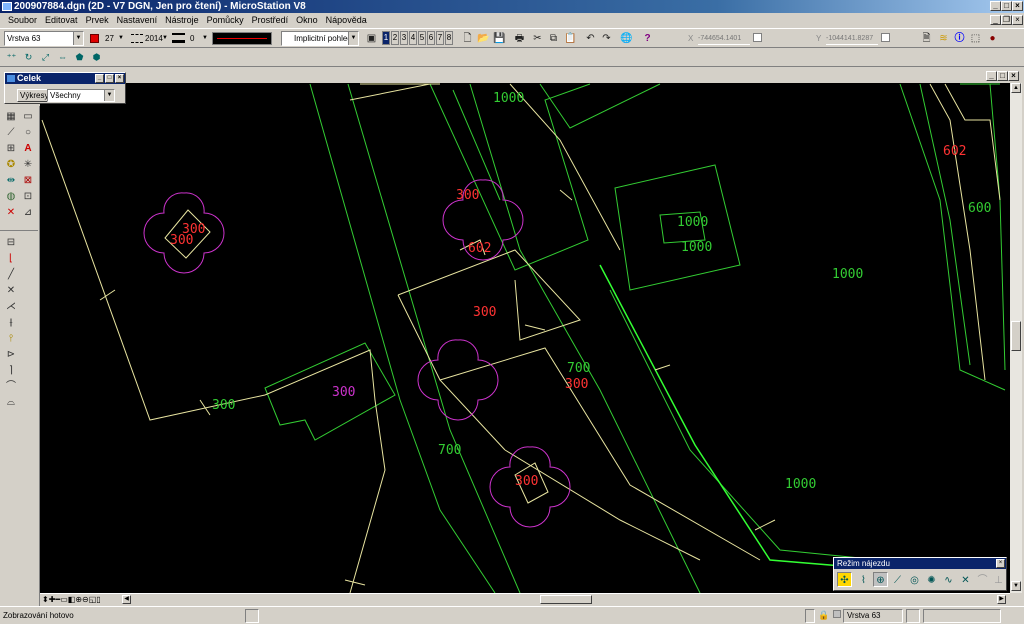  I want to click on snap-close-button: ×, so click(1000, 563).